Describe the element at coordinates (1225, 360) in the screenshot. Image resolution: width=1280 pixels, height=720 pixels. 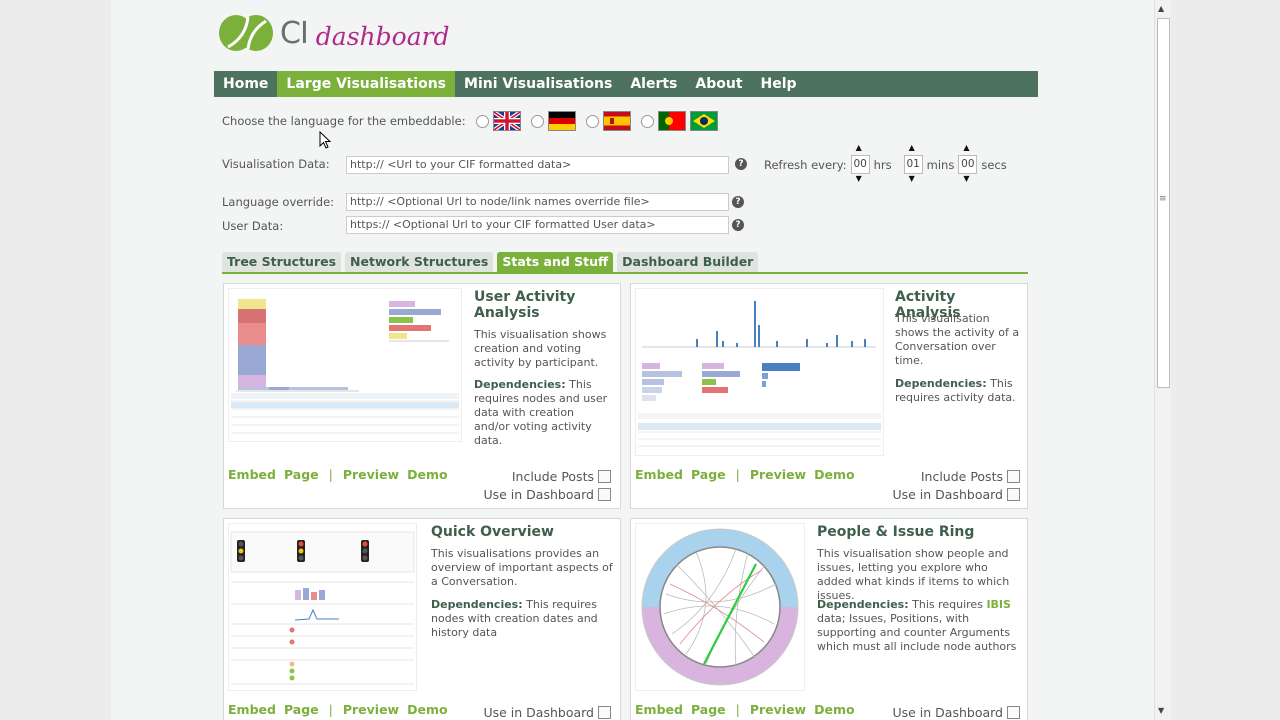
I see `window-gutter` at that location.